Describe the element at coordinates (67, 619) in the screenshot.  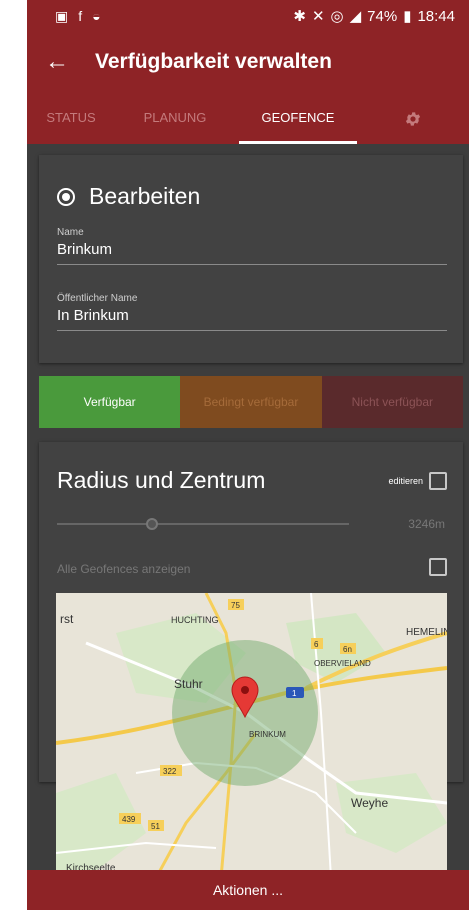
I see `map-label-rst: rst` at that location.